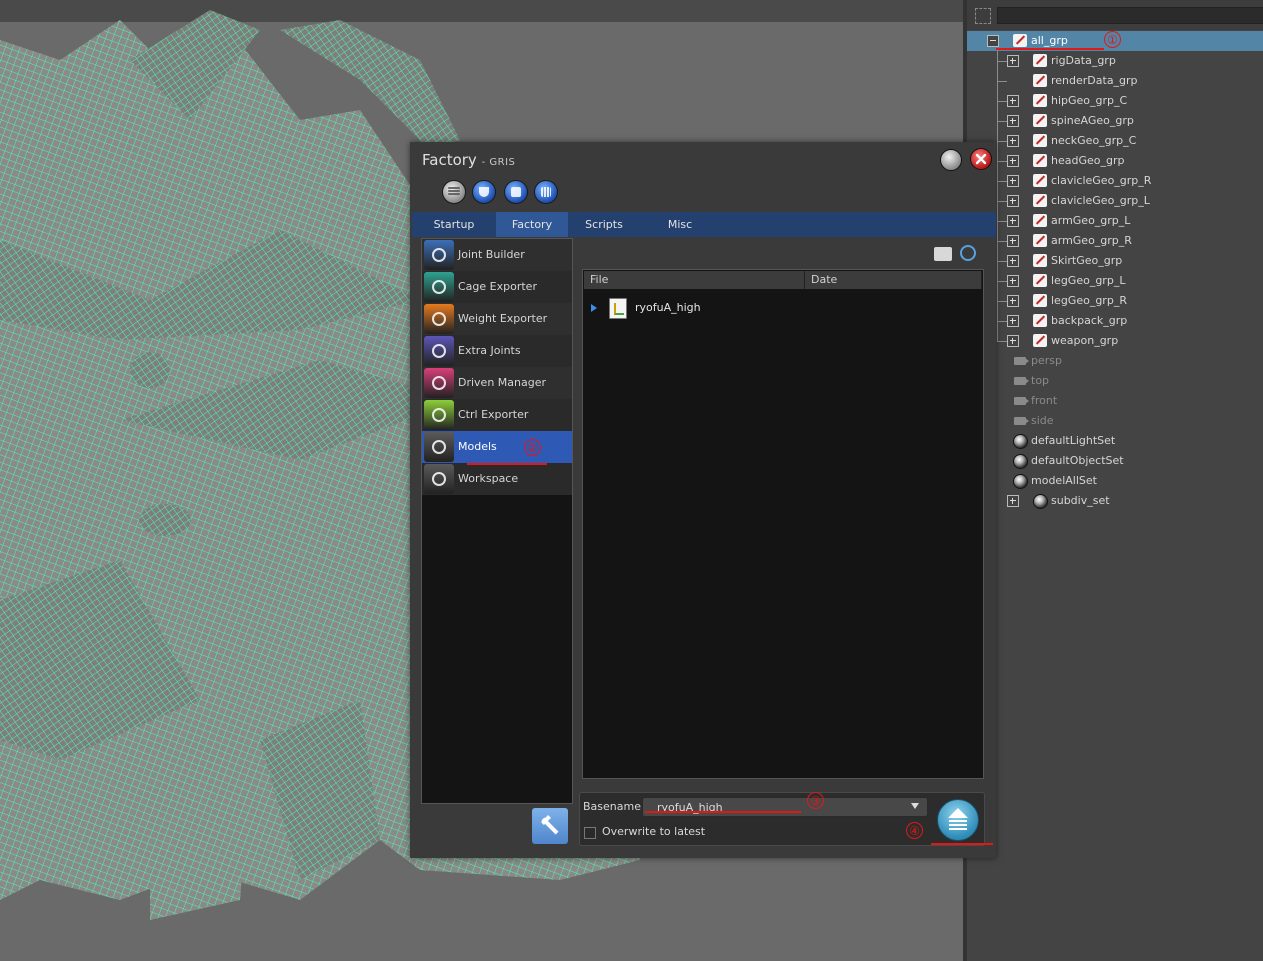 This screenshot has width=1263, height=961. What do you see at coordinates (1115, 401) in the screenshot?
I see `outliner-item: front` at bounding box center [1115, 401].